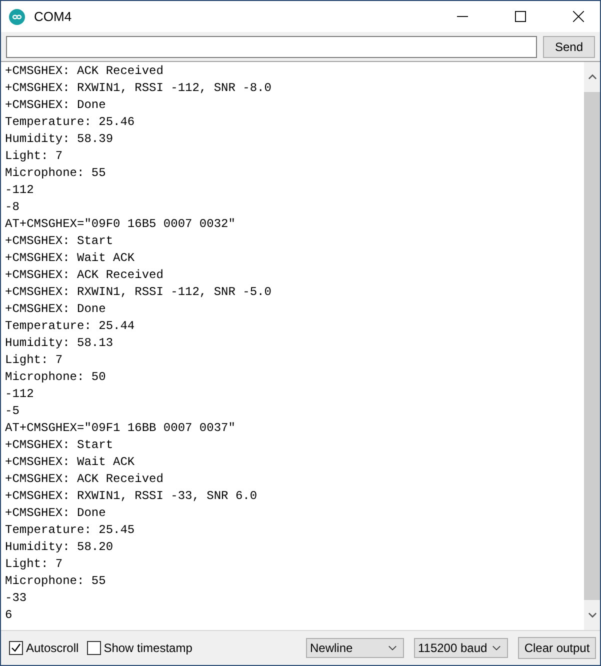 This screenshot has height=666, width=601. Describe the element at coordinates (70, 326) in the screenshot. I see `output-line: Temperature: 25.44` at that location.